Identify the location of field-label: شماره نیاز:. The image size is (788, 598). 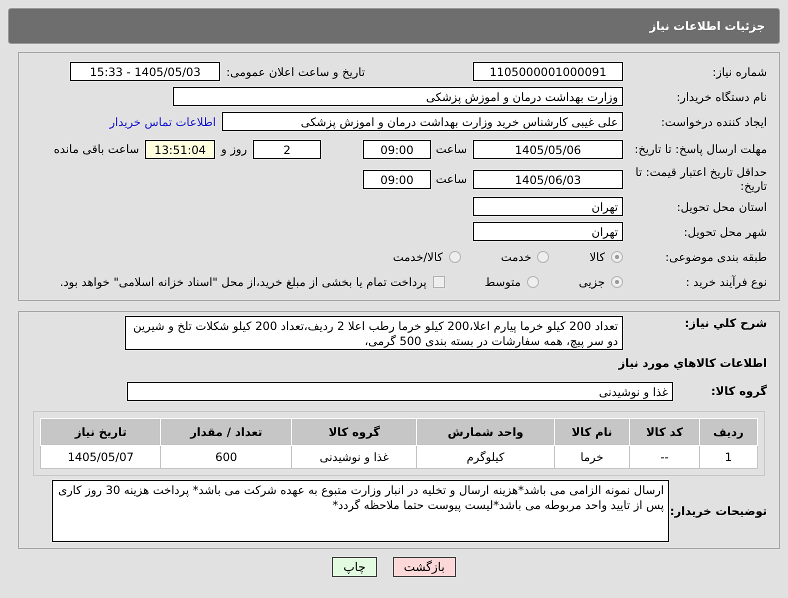
(739, 71).